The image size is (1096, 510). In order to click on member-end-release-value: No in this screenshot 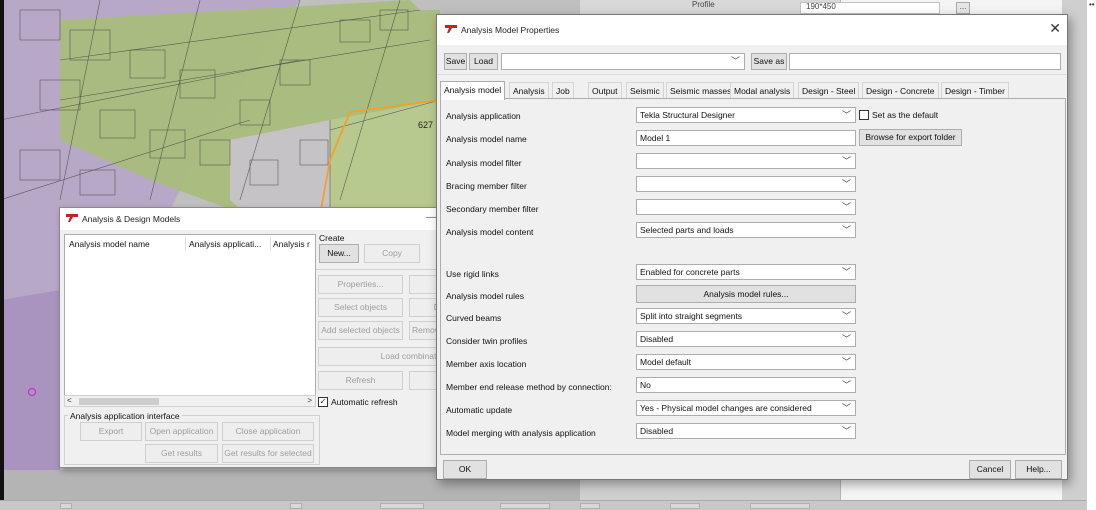, I will do `click(645, 385)`.